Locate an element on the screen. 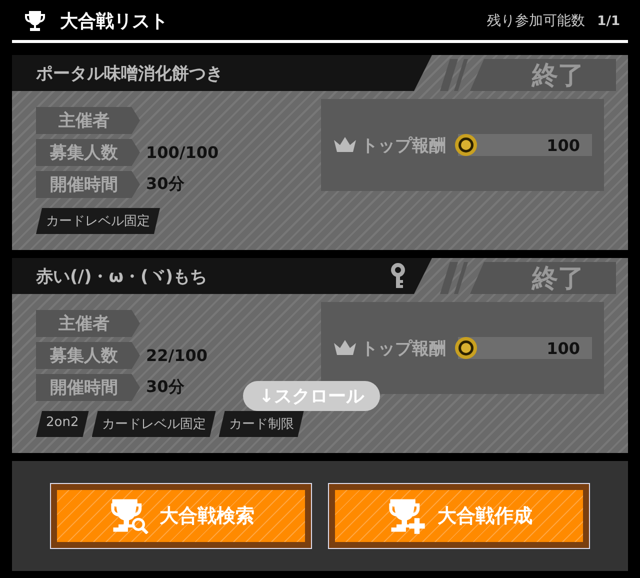 This screenshot has width=640, height=578. page-title: 大合戦リスト is located at coordinates (114, 21).